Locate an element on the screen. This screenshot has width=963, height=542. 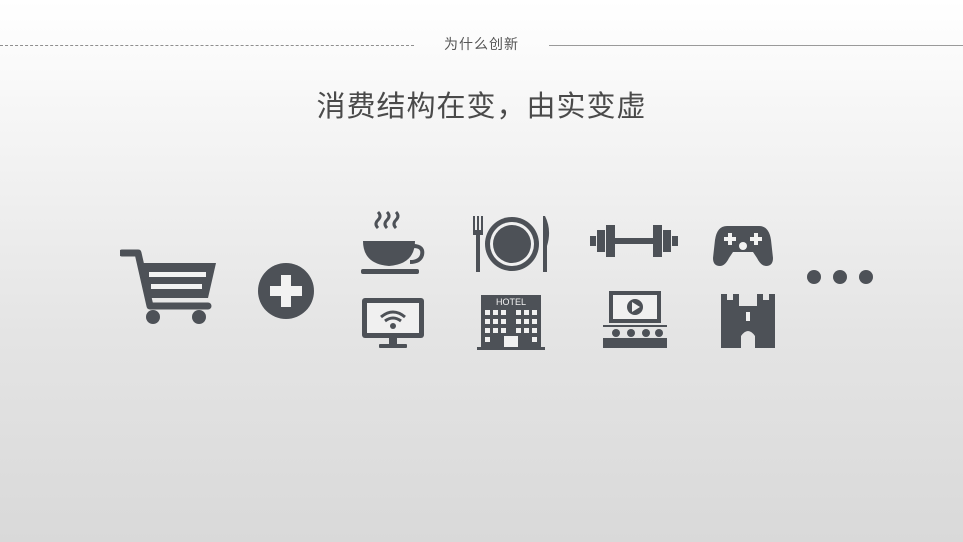
game-controller-icon is located at coordinates (743, 245).